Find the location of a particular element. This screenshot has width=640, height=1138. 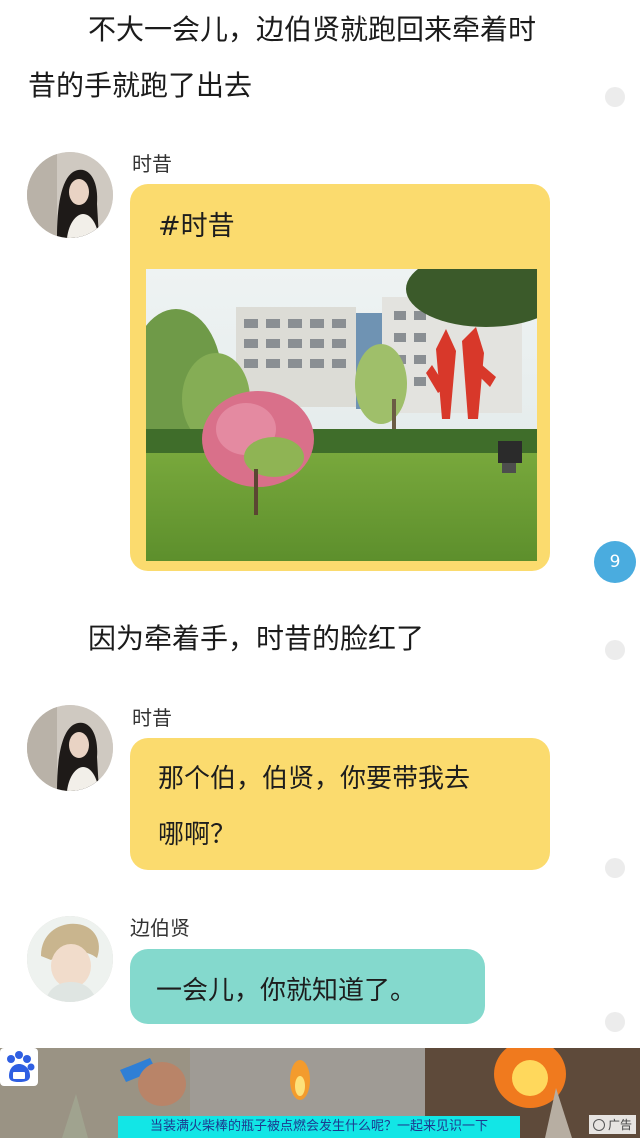

narration-line: 不大一会儿，边伯贤就跑回来牵着时 is located at coordinates (312, 29).